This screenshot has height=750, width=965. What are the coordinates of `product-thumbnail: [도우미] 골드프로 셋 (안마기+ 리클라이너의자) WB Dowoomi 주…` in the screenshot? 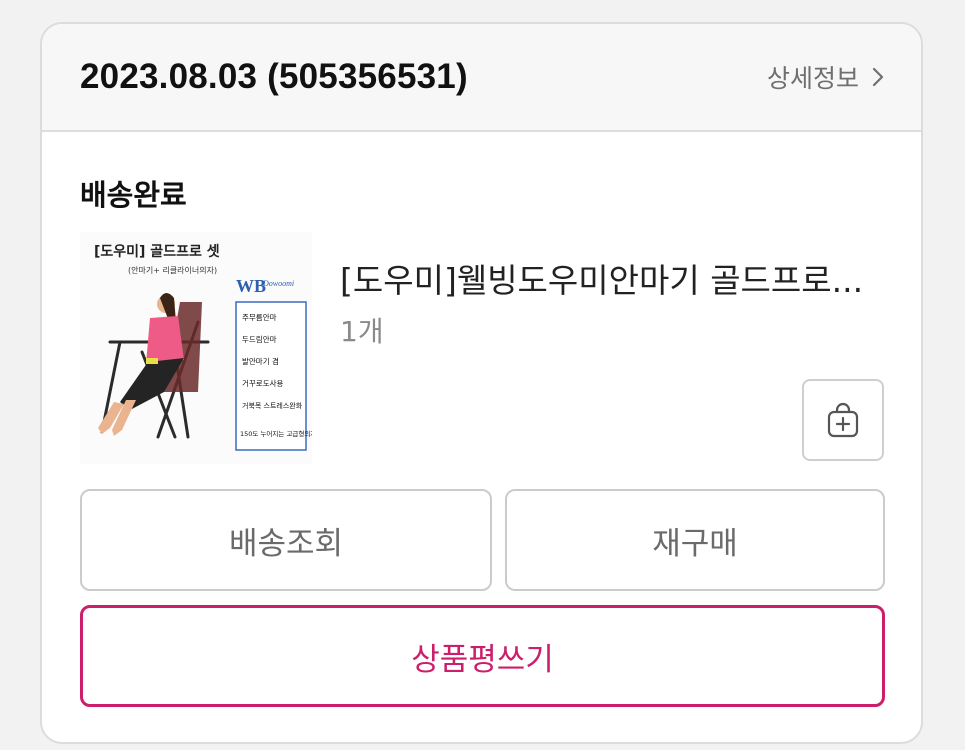 It's located at (196, 348).